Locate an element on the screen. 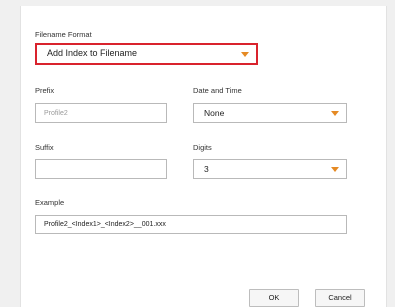 The height and width of the screenshot is (307, 395). example-label: Example is located at coordinates (50, 202).